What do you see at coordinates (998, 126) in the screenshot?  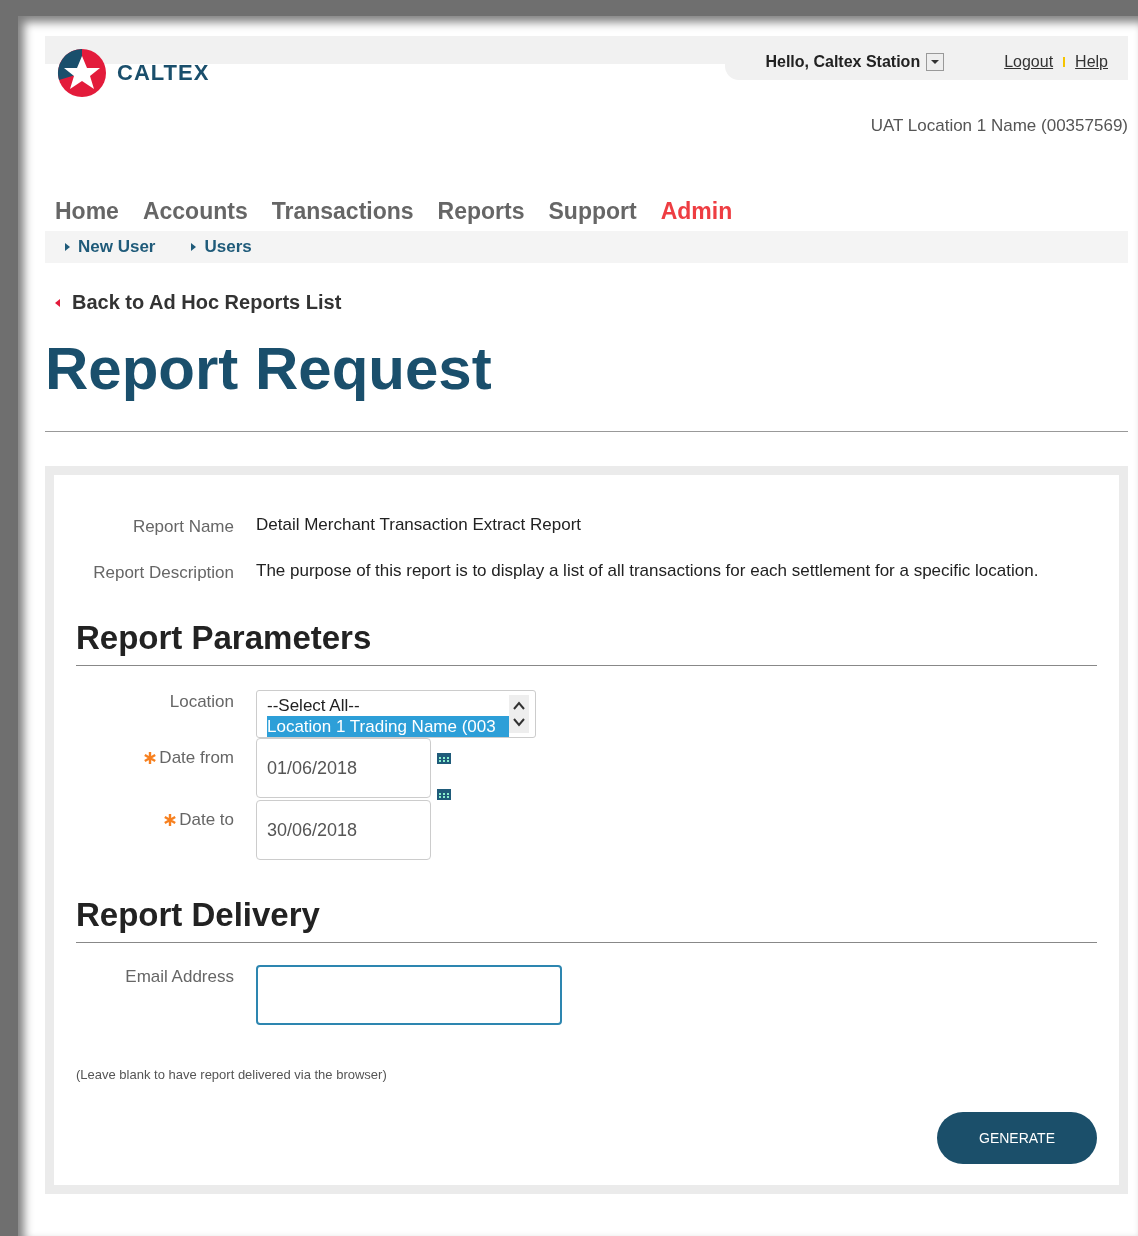 I see `location-name: UAT Location 1 Name (00357569)` at bounding box center [998, 126].